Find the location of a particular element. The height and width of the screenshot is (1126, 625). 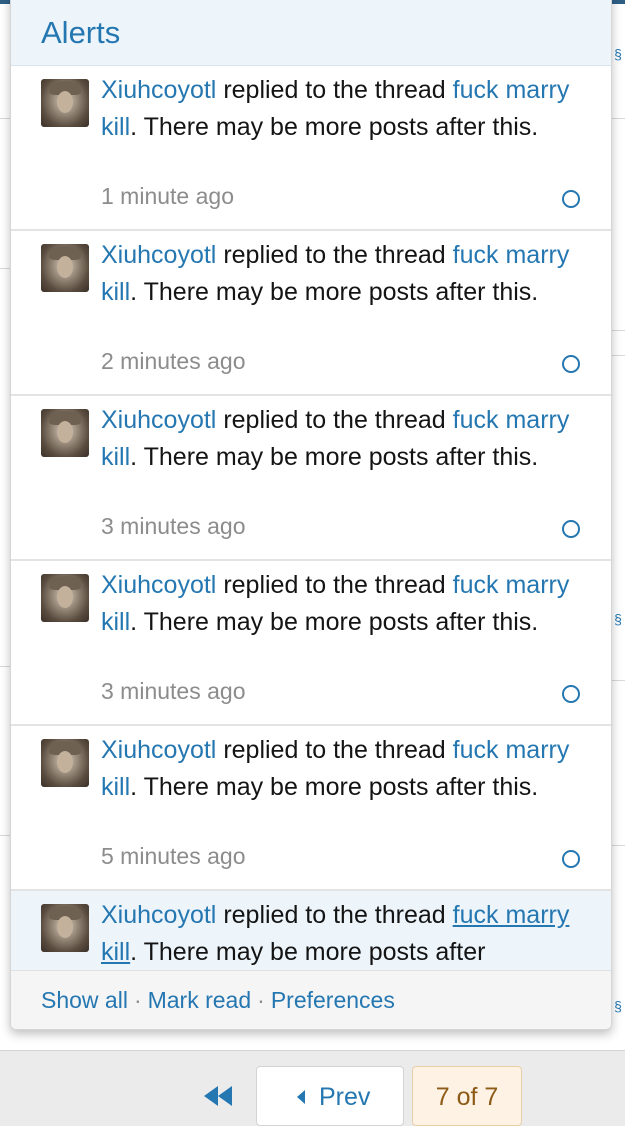

alert-time: 2 minutes ago is located at coordinates (173, 361).